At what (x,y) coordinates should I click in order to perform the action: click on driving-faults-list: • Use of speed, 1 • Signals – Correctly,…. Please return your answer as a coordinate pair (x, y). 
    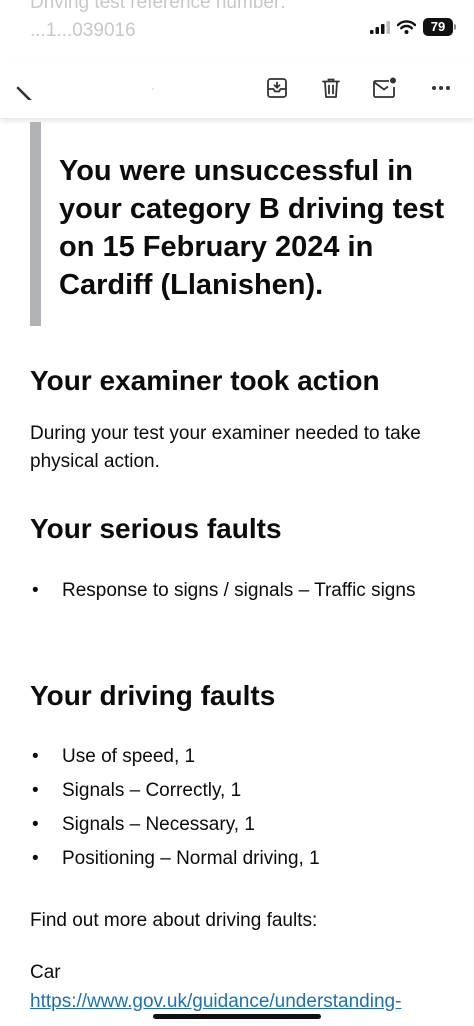
    Looking at the image, I should click on (240, 808).